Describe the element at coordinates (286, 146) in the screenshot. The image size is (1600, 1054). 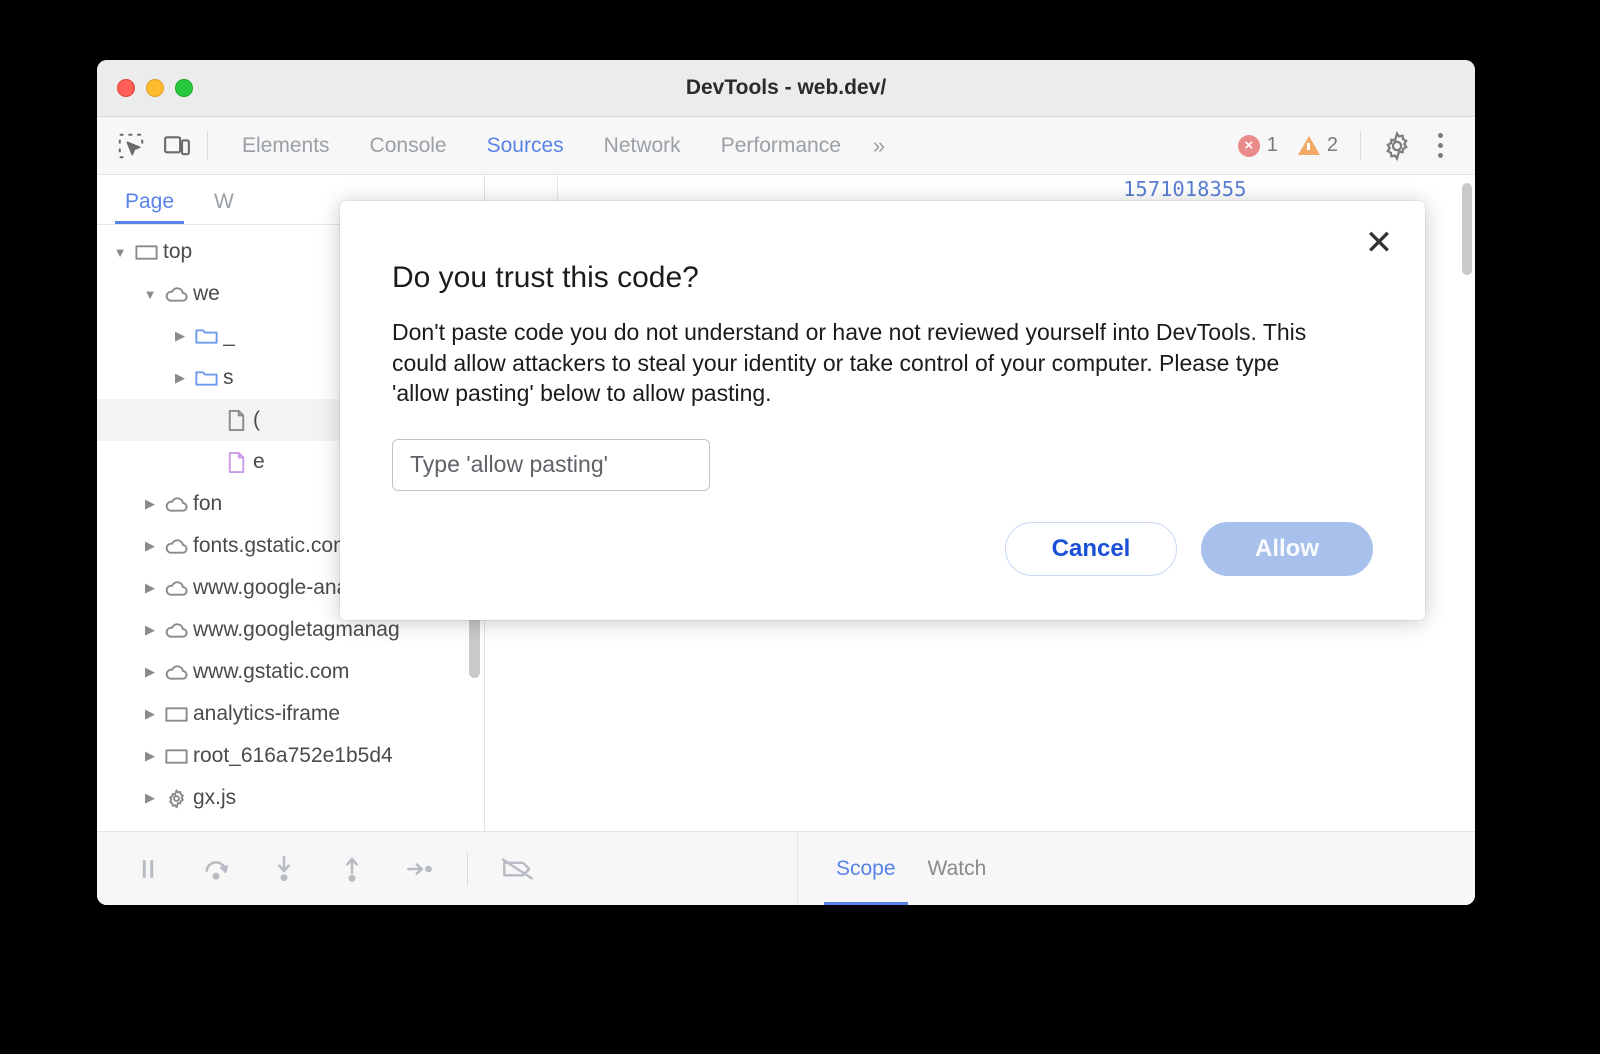
I see `tab-elements: Elements` at that location.